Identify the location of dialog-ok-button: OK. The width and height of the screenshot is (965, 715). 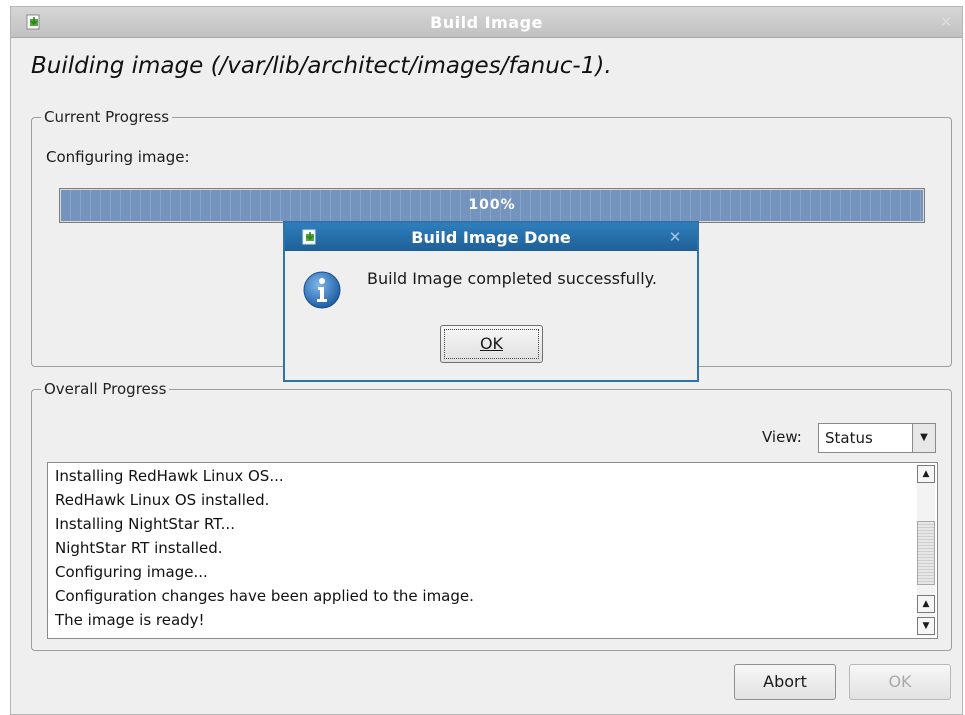
(491, 344).